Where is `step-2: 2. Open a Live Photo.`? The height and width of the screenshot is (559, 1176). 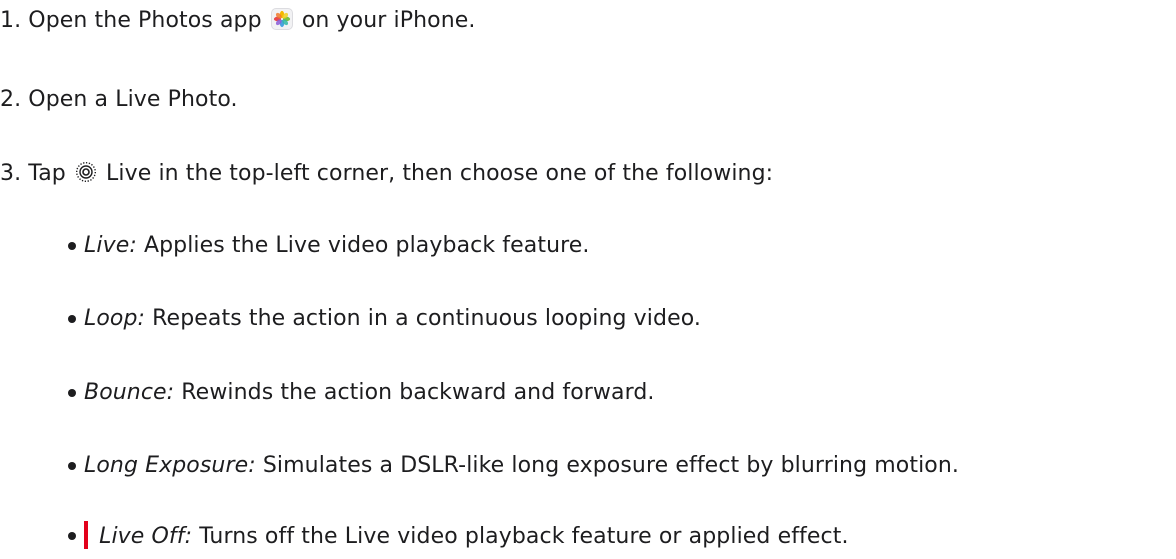
step-2: 2. Open a Live Photo. is located at coordinates (119, 100).